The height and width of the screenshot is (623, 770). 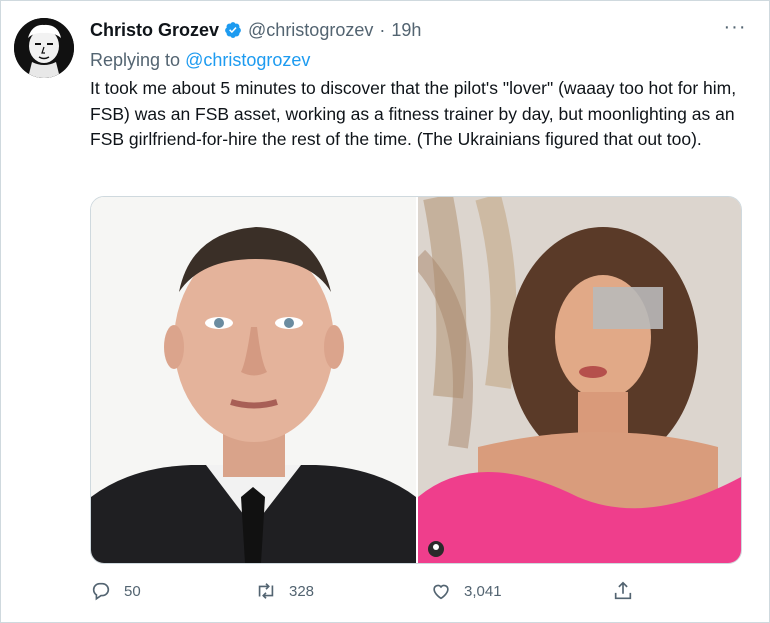 What do you see at coordinates (233, 30) in the screenshot?
I see `verified-badge-icon` at bounding box center [233, 30].